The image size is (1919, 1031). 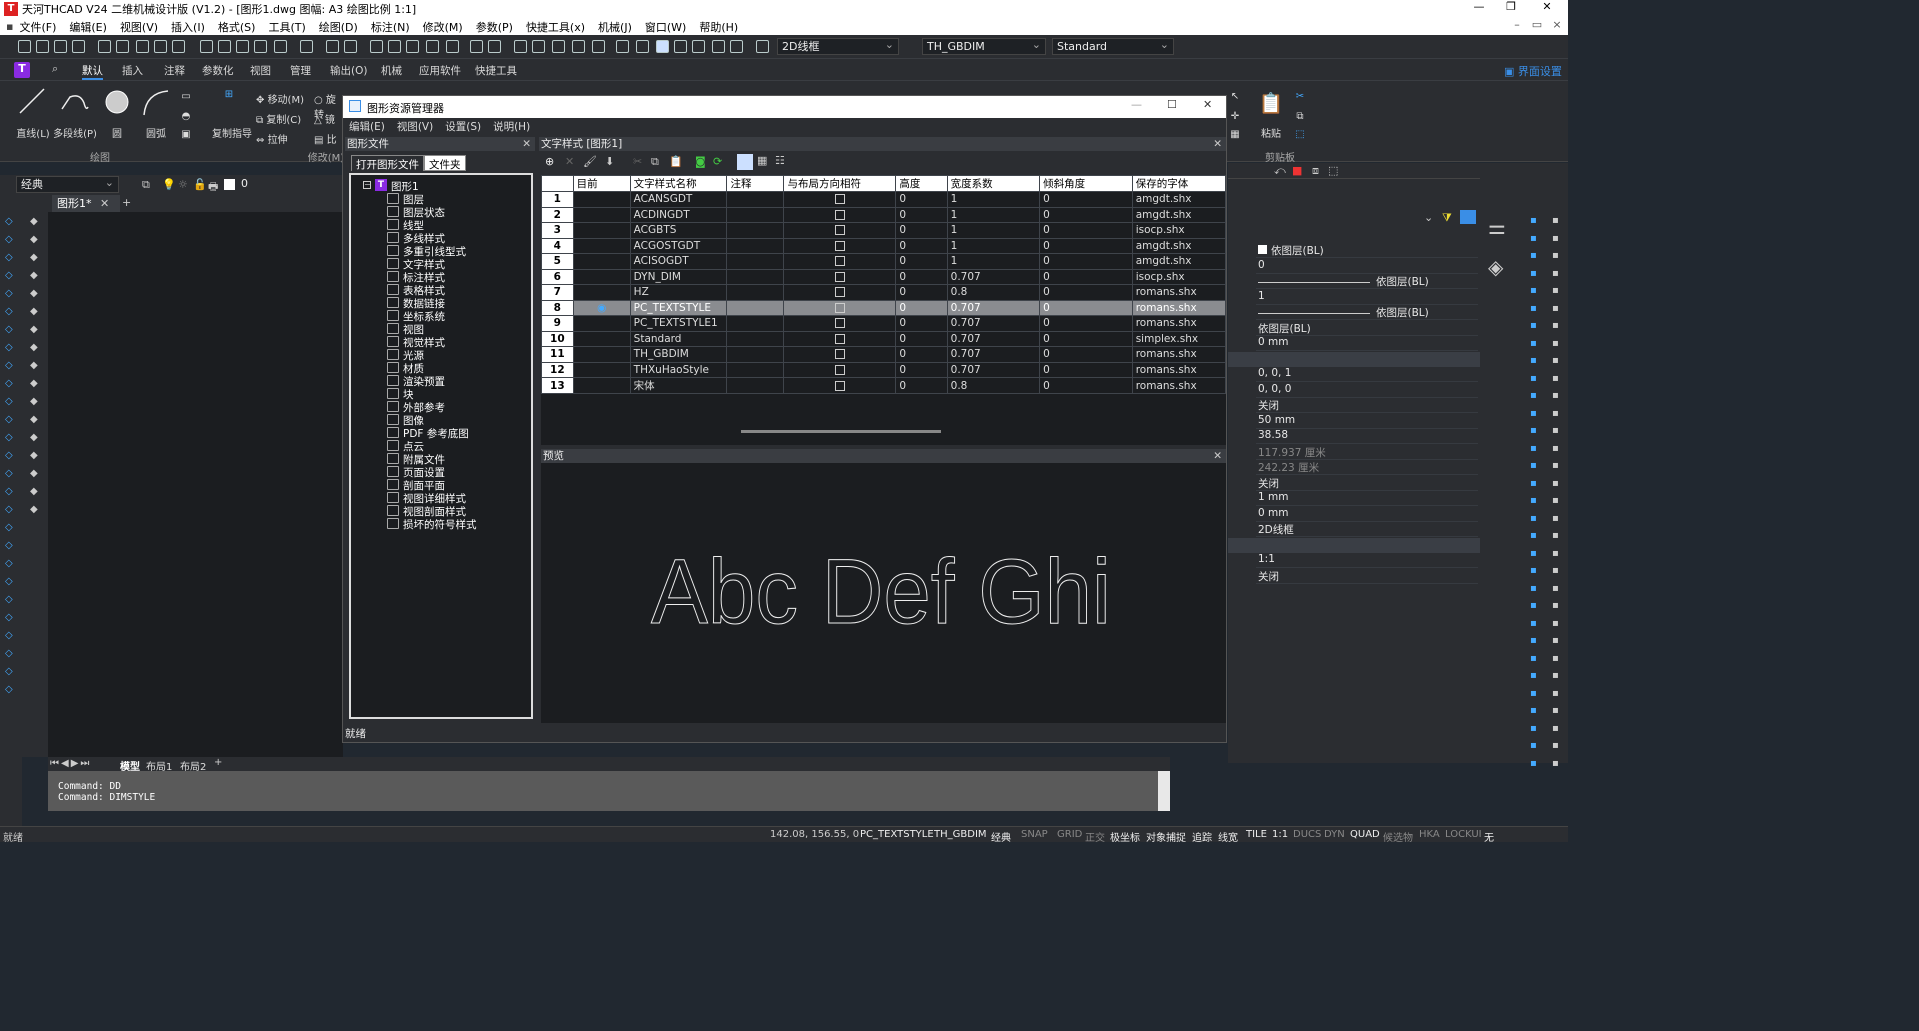 I want to click on status-toggle: 极坐标, so click(x=1125, y=836).